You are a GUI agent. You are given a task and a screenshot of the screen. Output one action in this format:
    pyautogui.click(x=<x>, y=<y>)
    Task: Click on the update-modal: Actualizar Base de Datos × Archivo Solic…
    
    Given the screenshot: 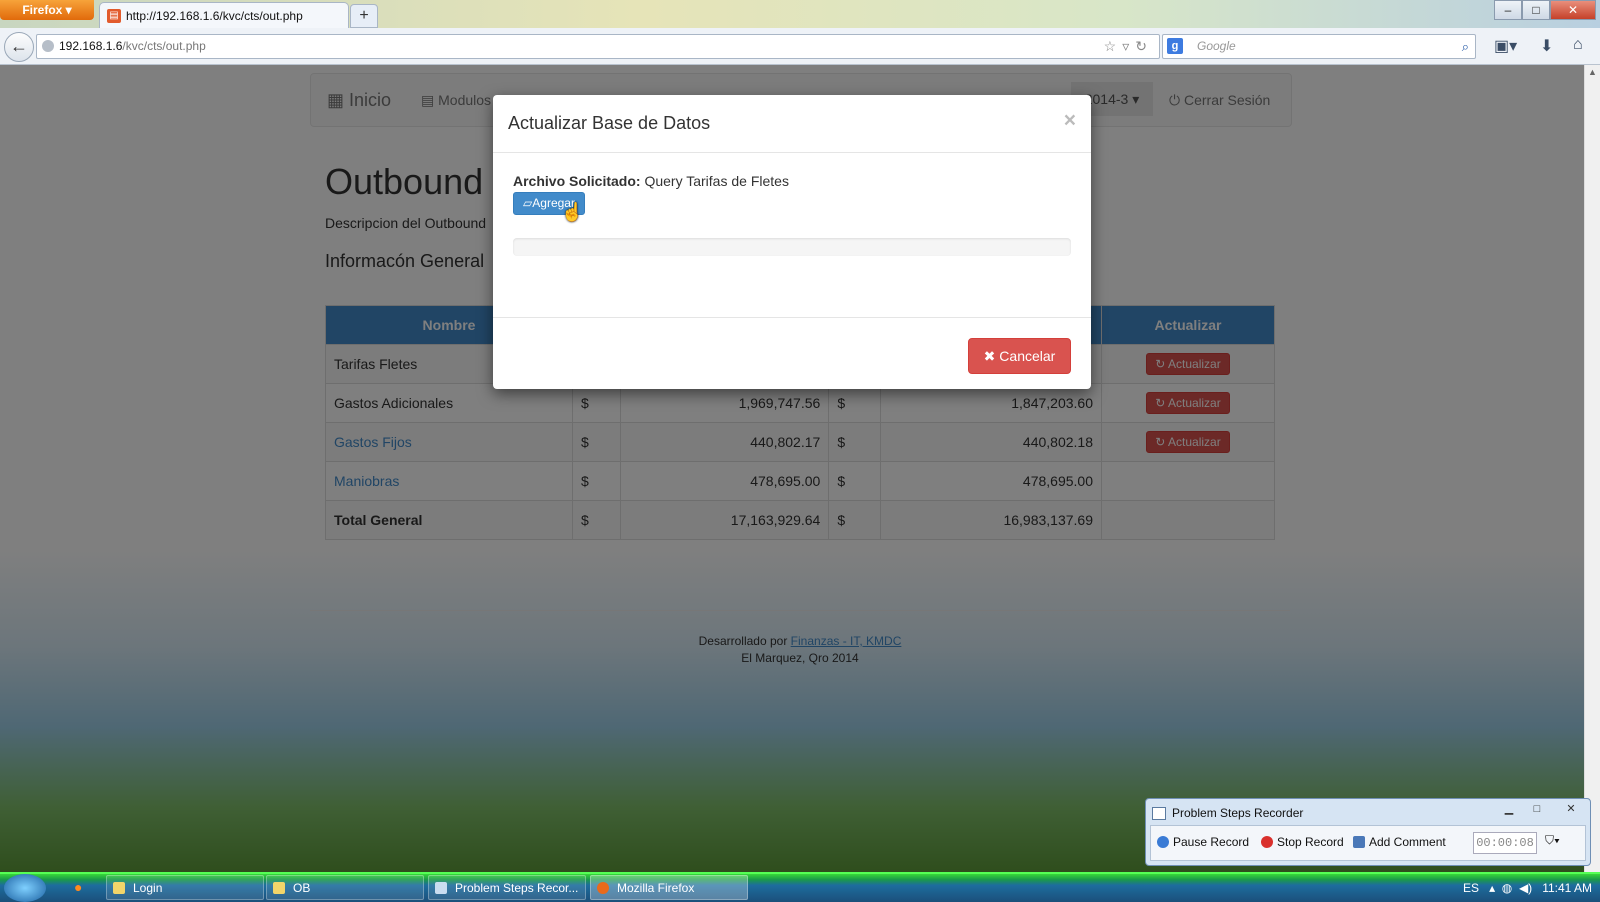 What is the action you would take?
    pyautogui.click(x=792, y=242)
    